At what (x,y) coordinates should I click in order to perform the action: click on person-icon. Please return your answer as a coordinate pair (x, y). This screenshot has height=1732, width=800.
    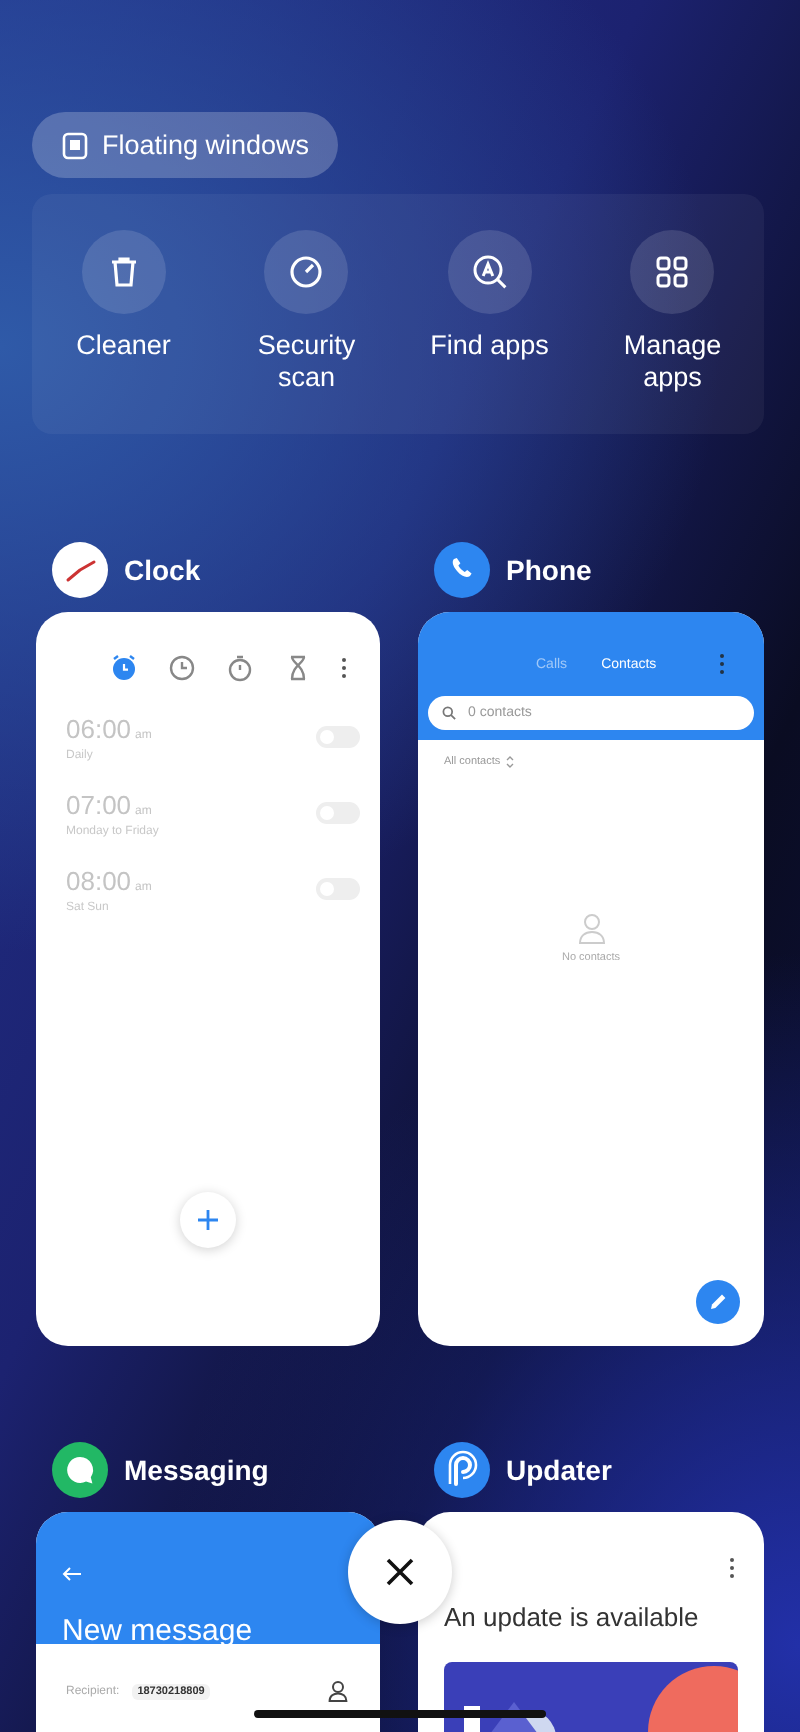
    Looking at the image, I should click on (591, 928).